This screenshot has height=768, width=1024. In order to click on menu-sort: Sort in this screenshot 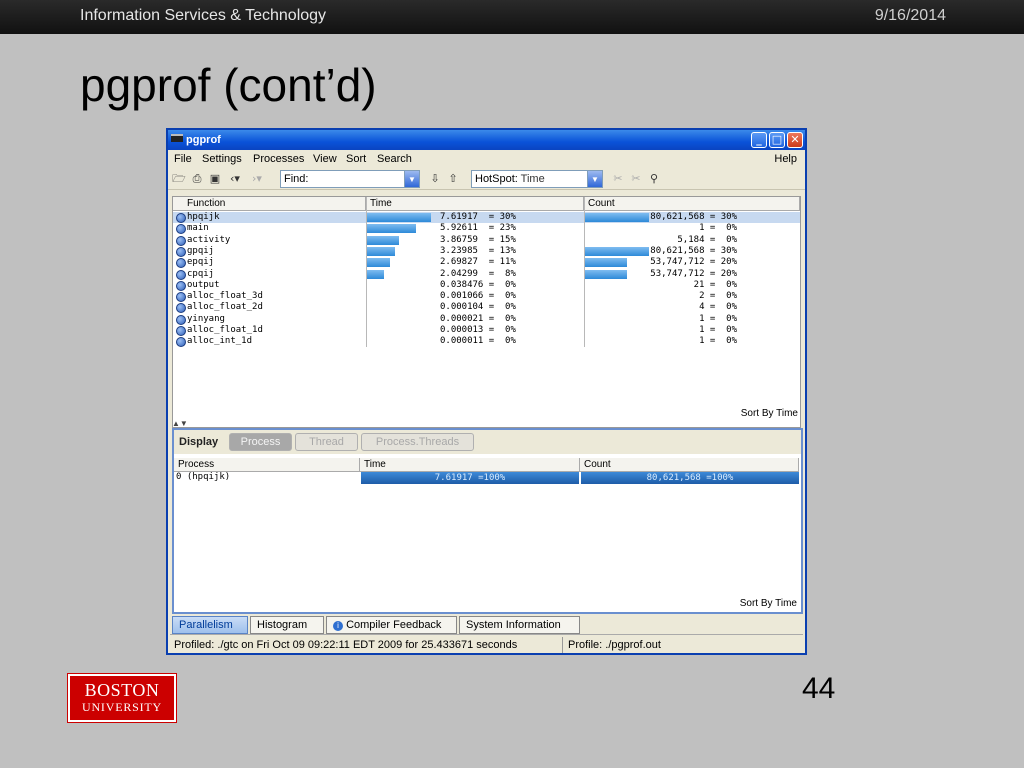, I will do `click(356, 159)`.